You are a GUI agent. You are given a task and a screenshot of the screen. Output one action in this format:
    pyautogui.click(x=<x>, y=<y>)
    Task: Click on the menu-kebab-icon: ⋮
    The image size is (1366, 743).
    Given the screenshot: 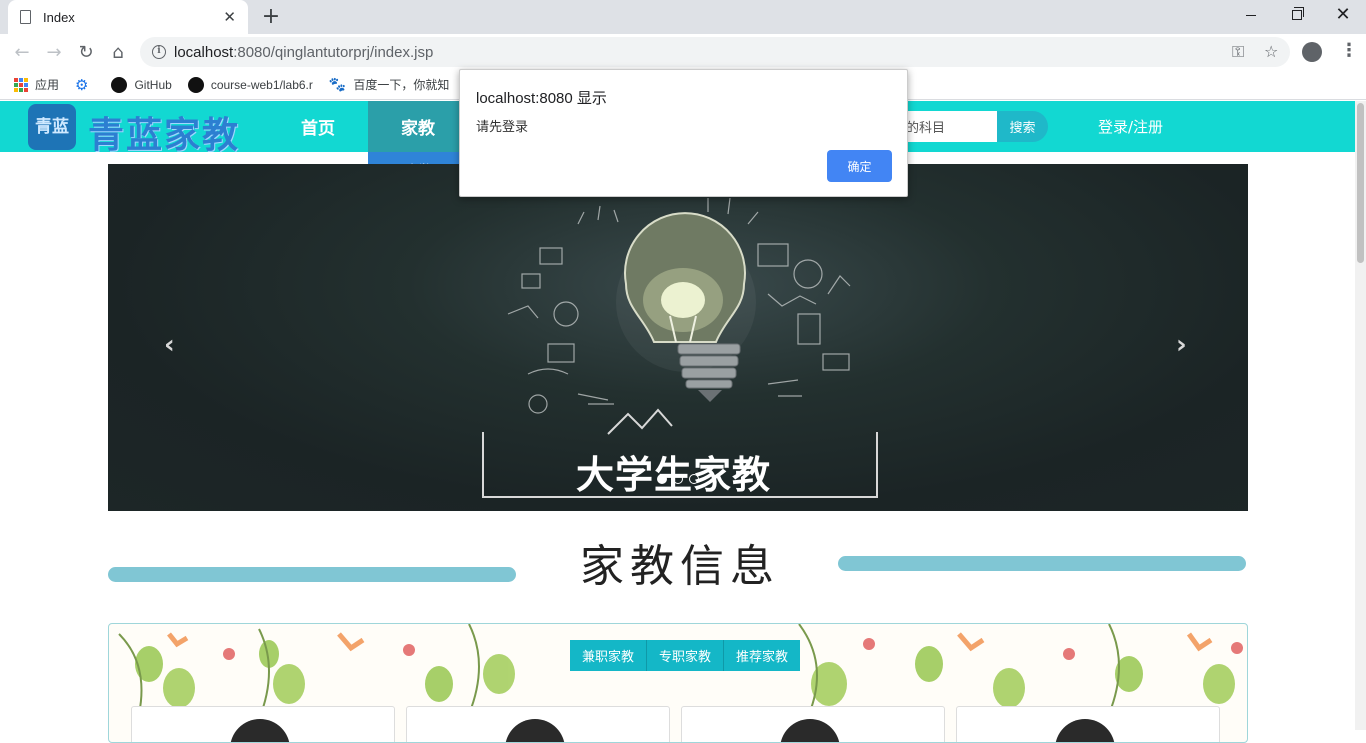 What is the action you would take?
    pyautogui.click(x=1349, y=50)
    